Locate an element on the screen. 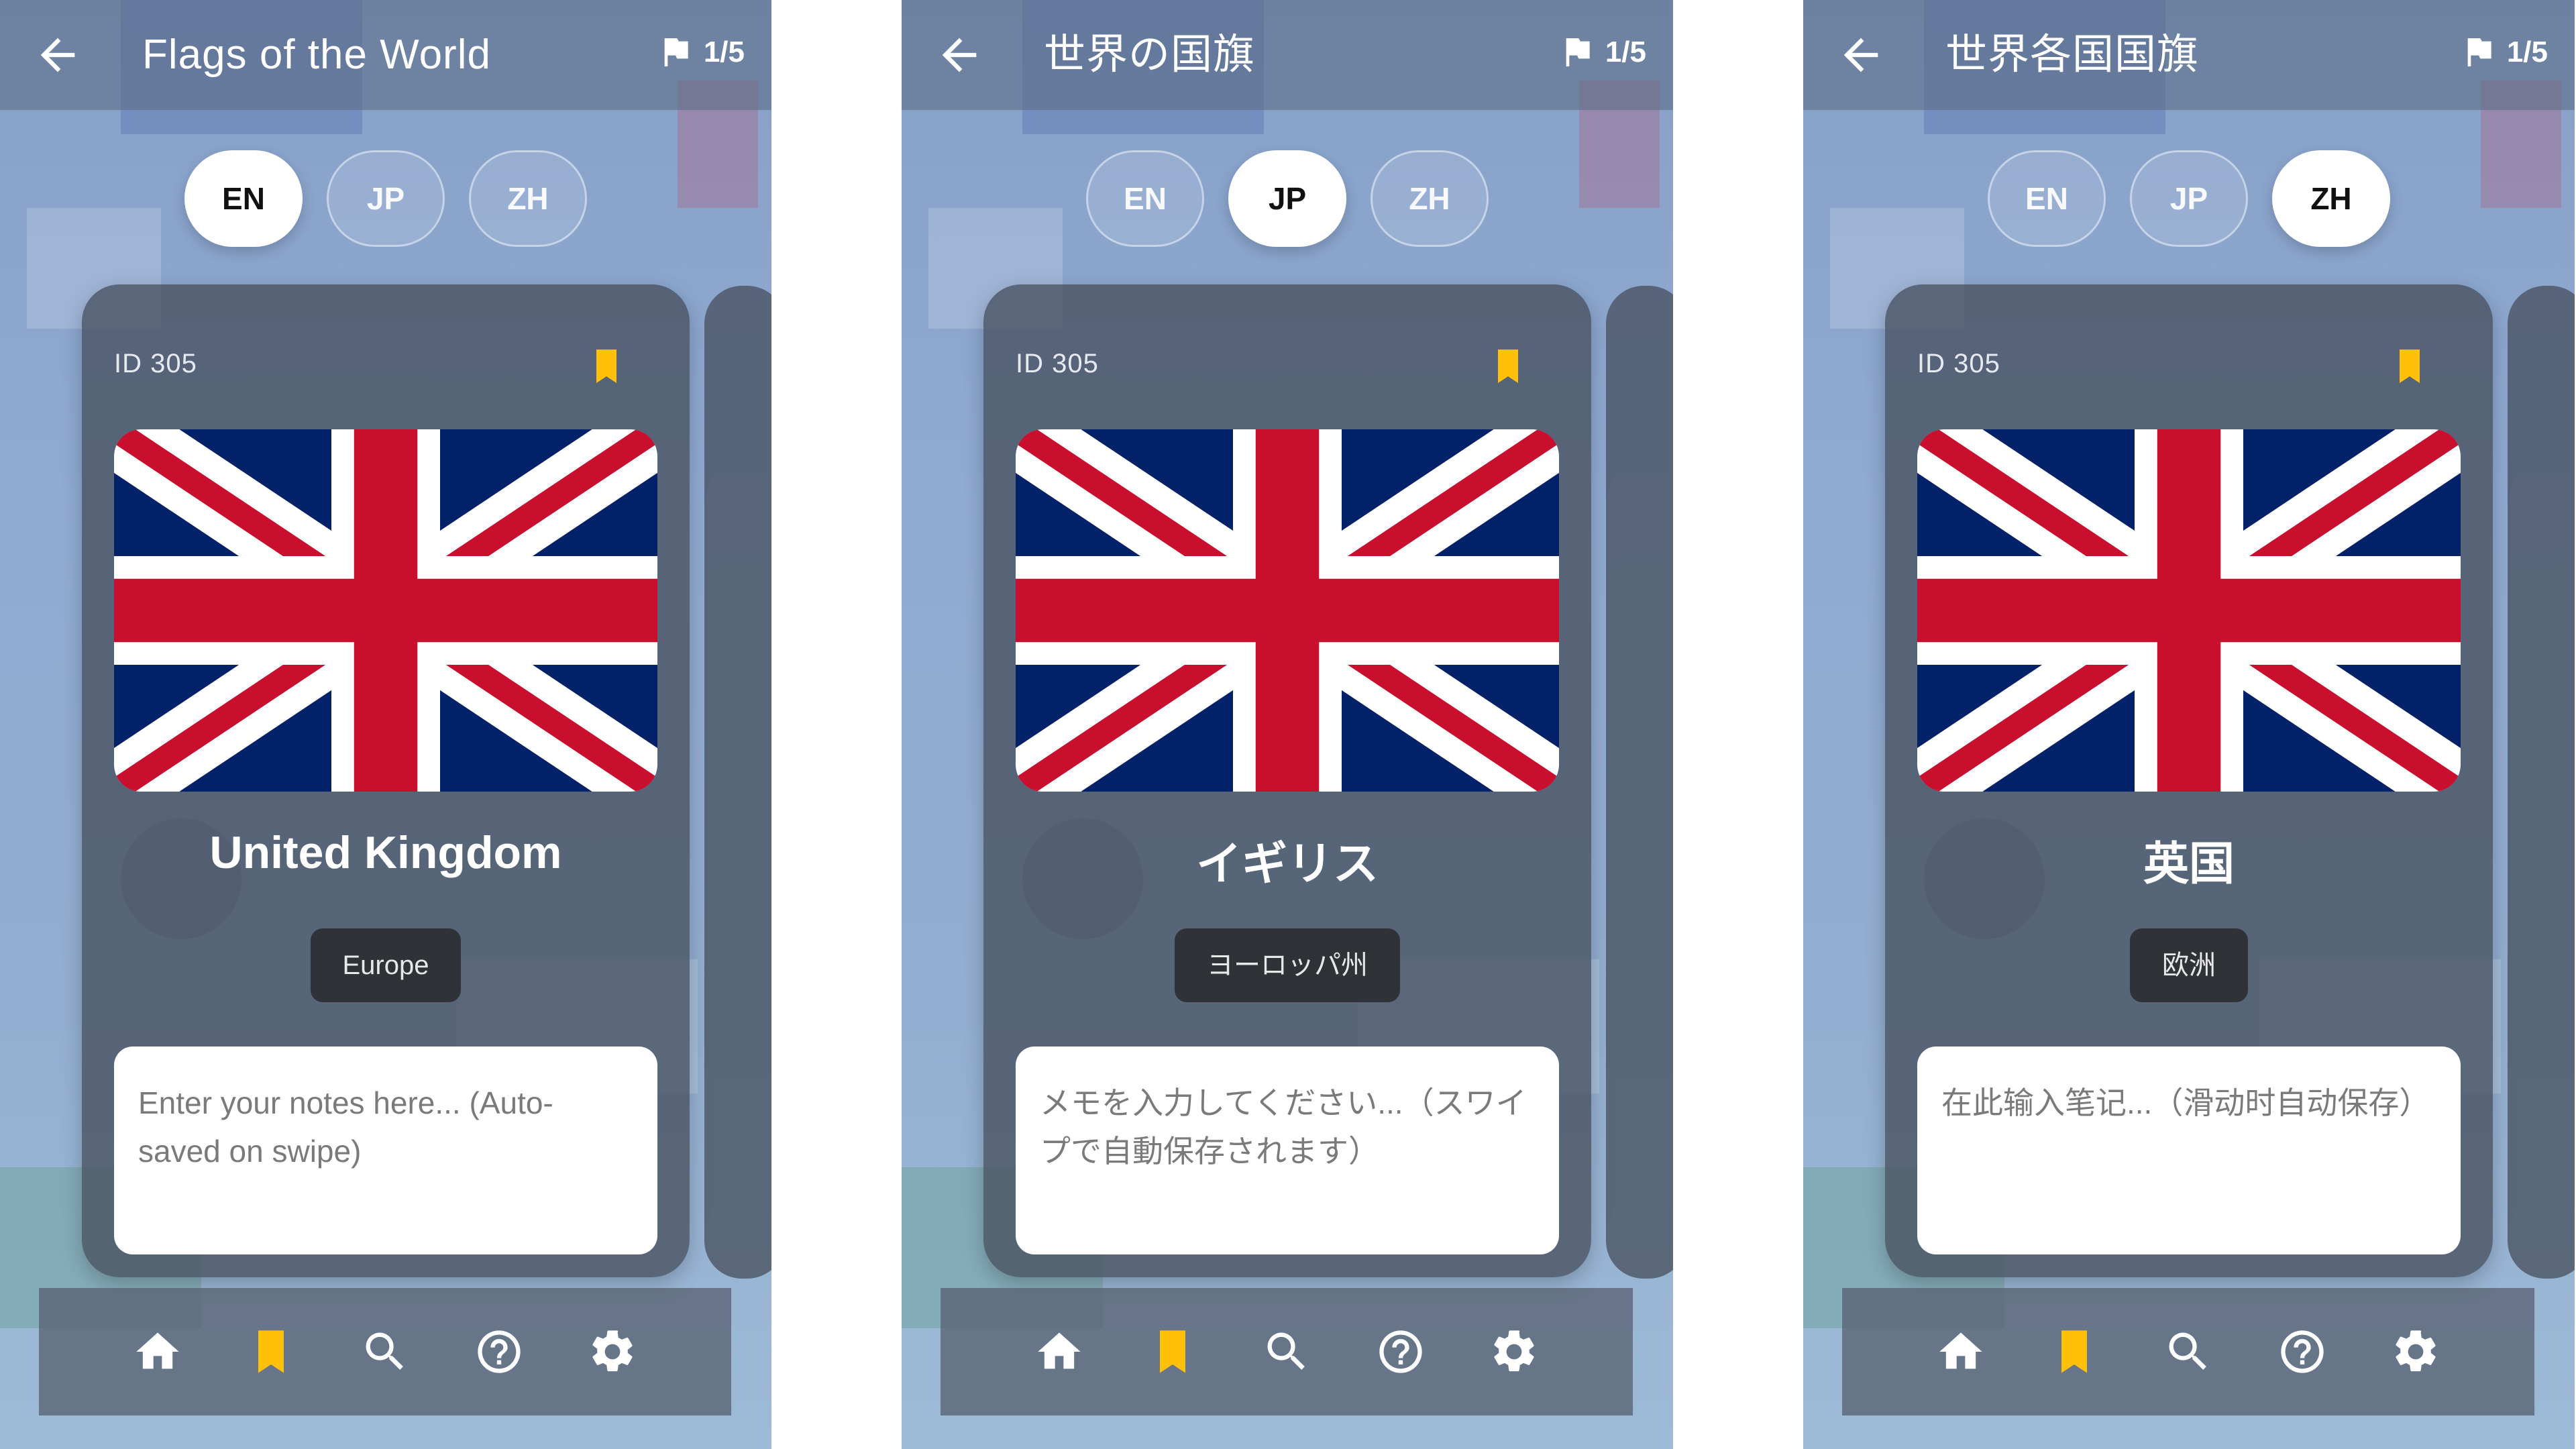 This screenshot has width=2576, height=1449. country-name: United Kingdom is located at coordinates (385, 852).